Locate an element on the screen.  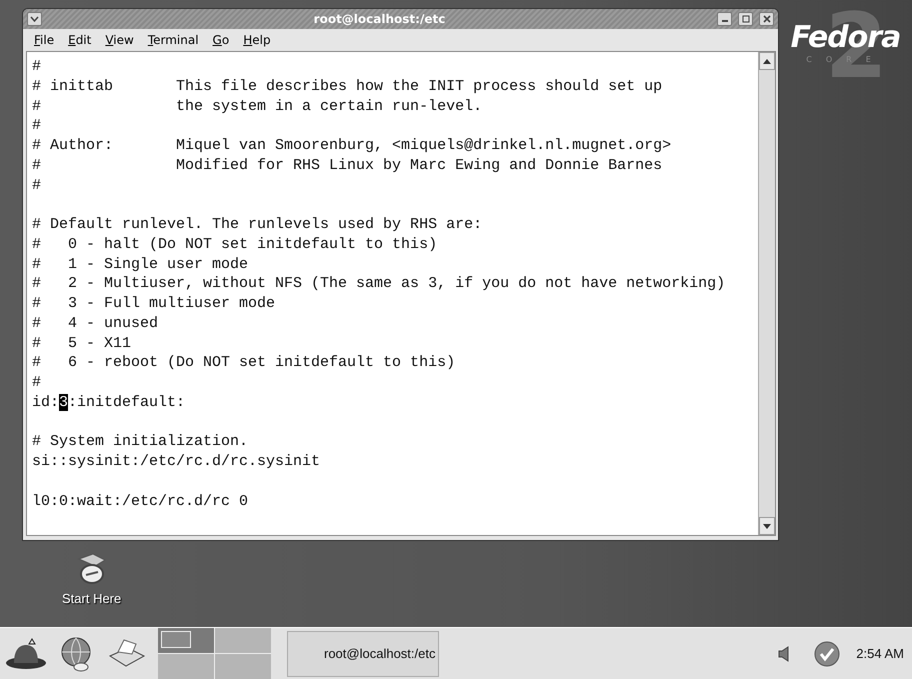
terminal-line: # Default runlevel. The runlevels used by RHS are: is located at coordinates (258, 225).